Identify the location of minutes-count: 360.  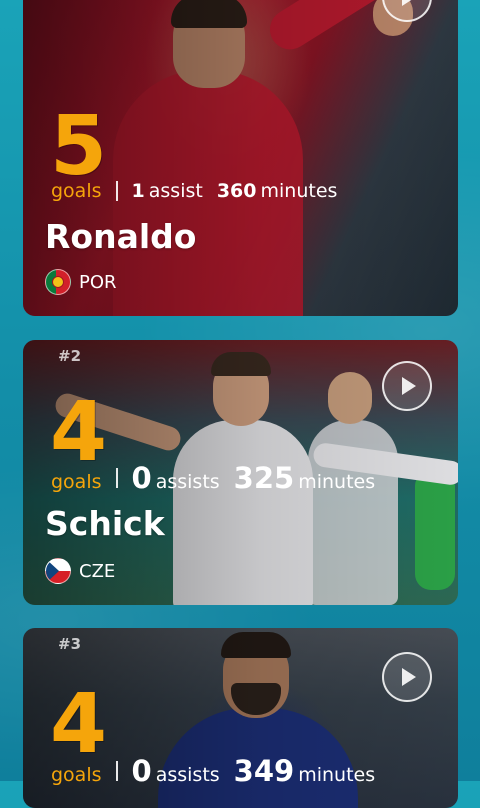
(236, 191).